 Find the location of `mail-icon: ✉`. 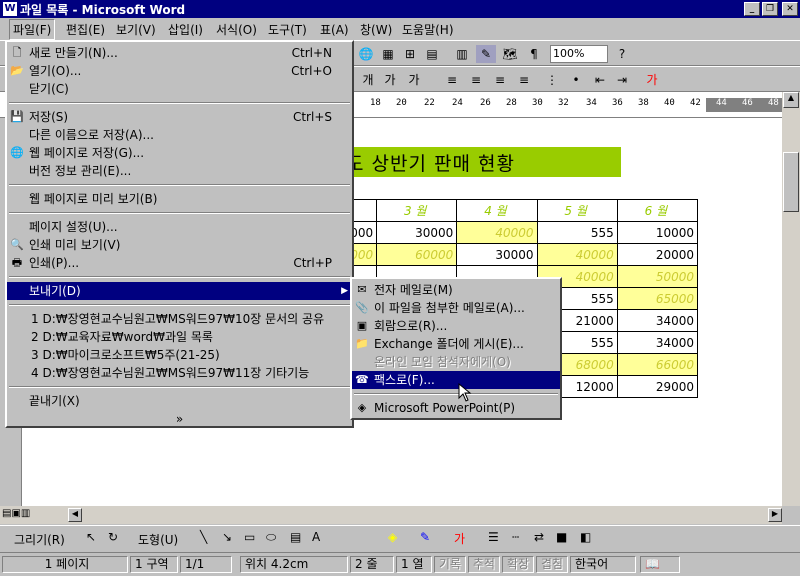

mail-icon: ✉ is located at coordinates (362, 289).